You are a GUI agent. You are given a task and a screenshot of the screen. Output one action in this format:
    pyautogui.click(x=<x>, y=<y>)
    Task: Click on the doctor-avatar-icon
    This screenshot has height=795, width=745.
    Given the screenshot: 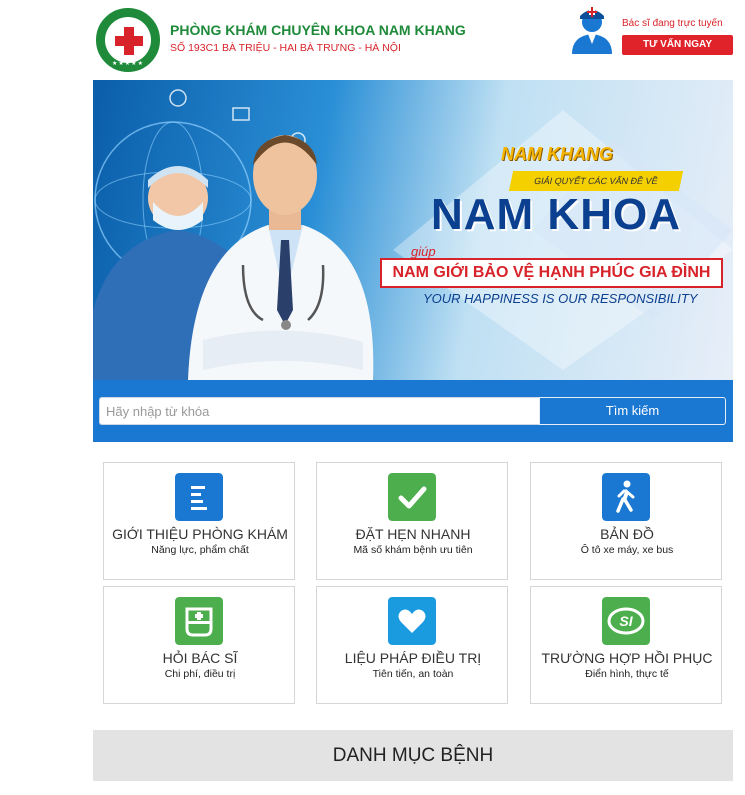 What is the action you would take?
    pyautogui.click(x=592, y=30)
    